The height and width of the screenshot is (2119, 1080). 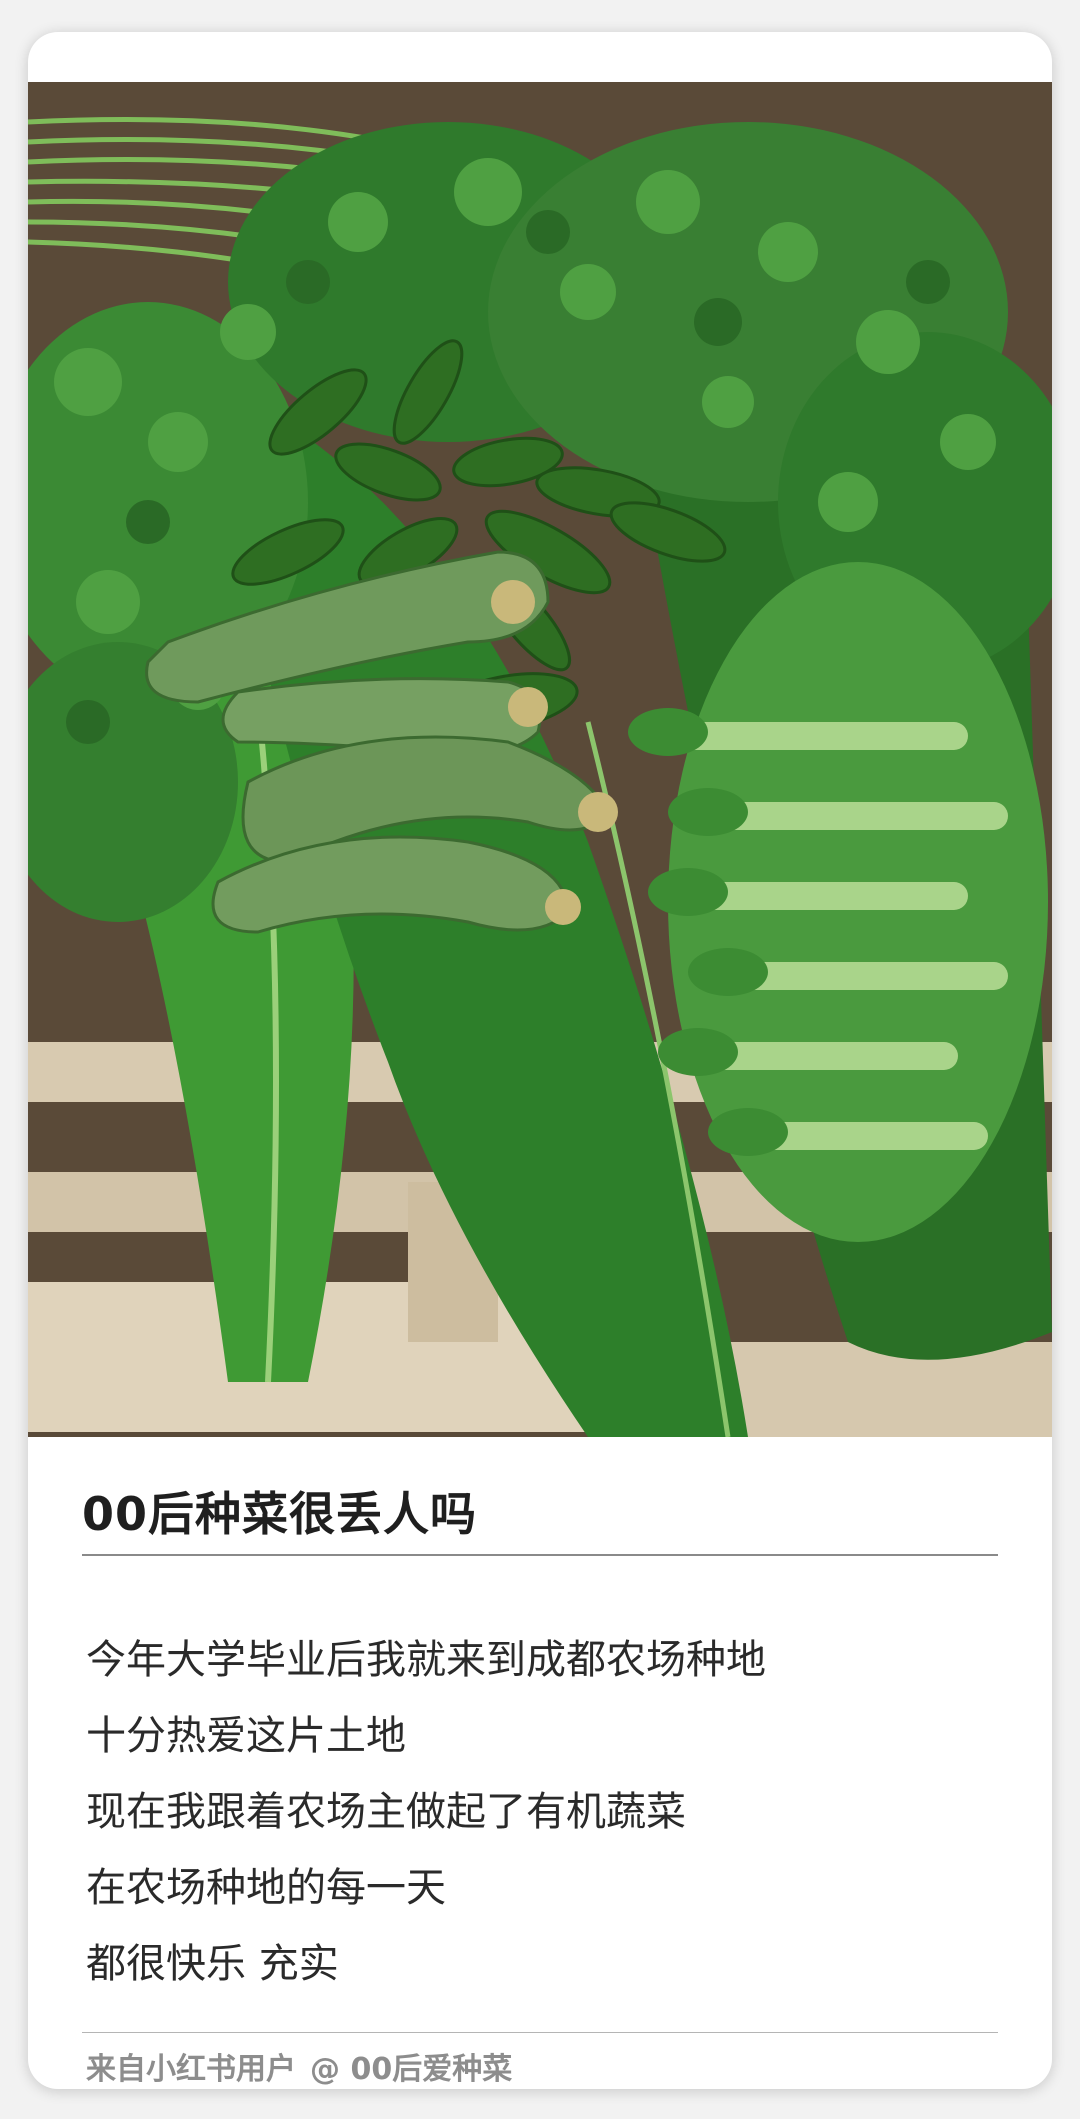 I want to click on body-line: 在农场种地的每一天, so click(x=266, y=1888).